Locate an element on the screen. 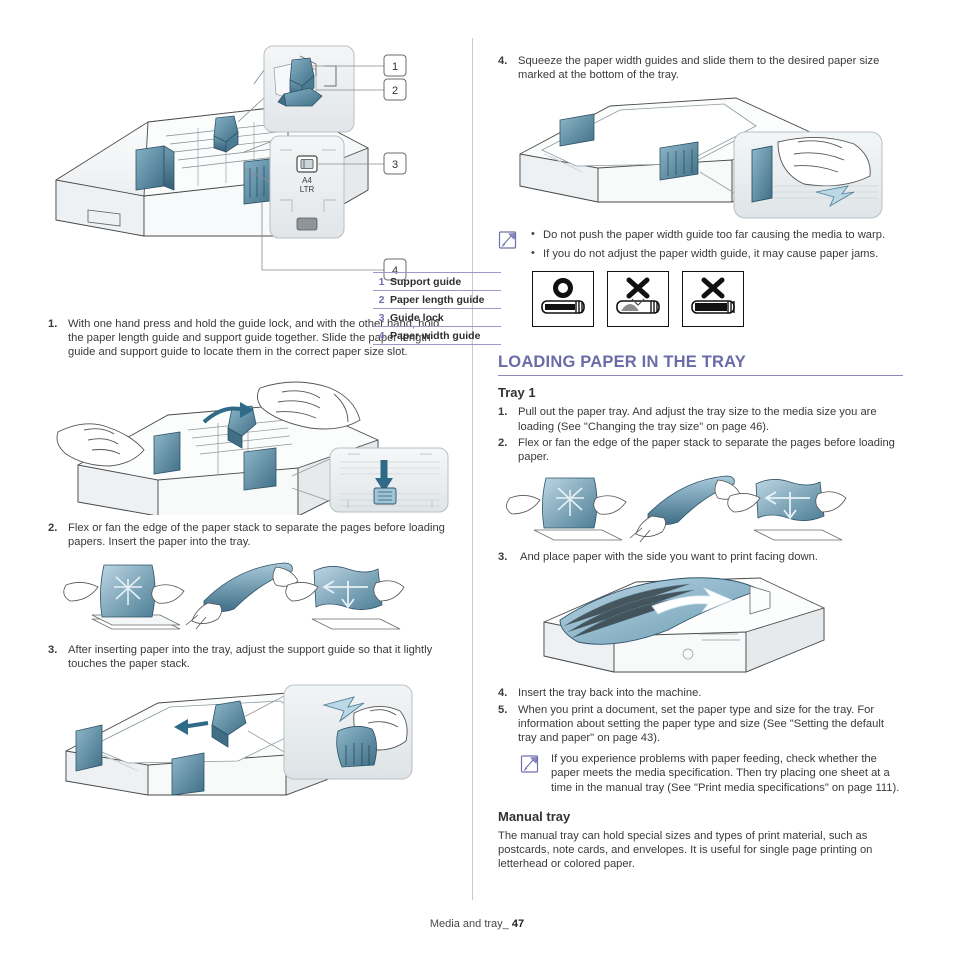  left-step-2-number: 2. is located at coordinates (53, 527).